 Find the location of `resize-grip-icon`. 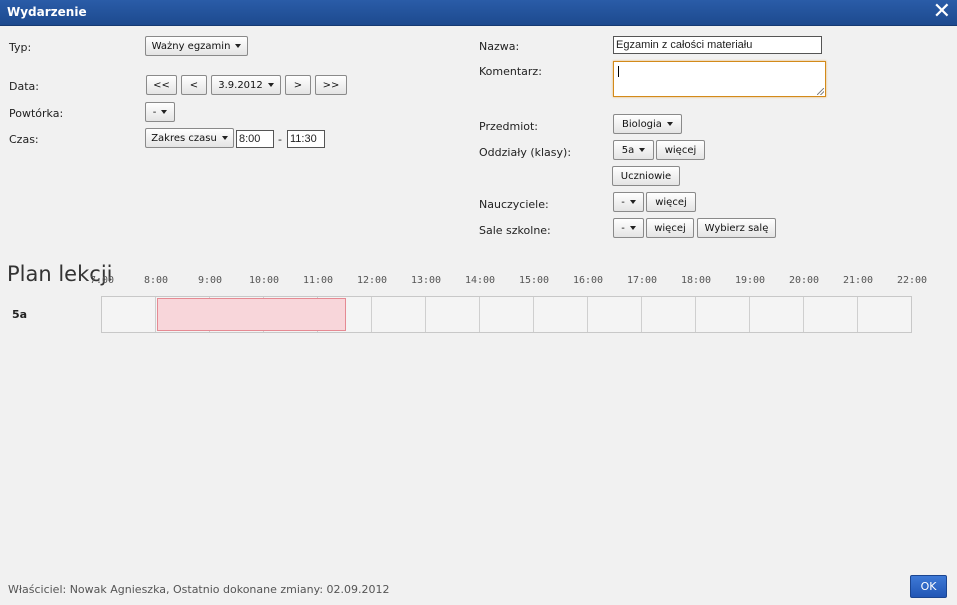

resize-grip-icon is located at coordinates (820, 91).